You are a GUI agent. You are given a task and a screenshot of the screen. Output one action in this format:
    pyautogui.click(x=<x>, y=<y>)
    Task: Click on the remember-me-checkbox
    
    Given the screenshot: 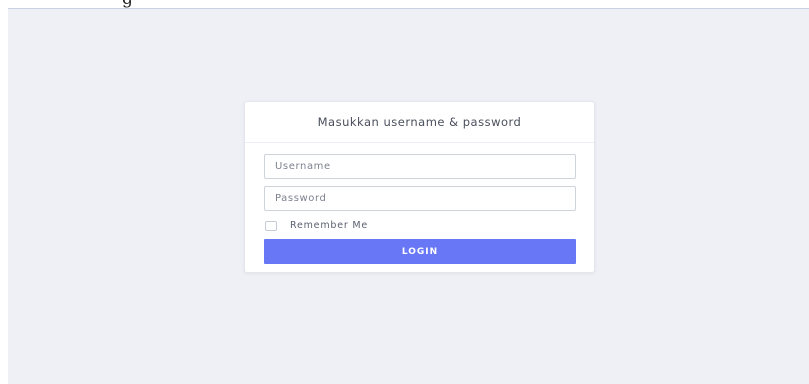 What is the action you would take?
    pyautogui.click(x=271, y=225)
    